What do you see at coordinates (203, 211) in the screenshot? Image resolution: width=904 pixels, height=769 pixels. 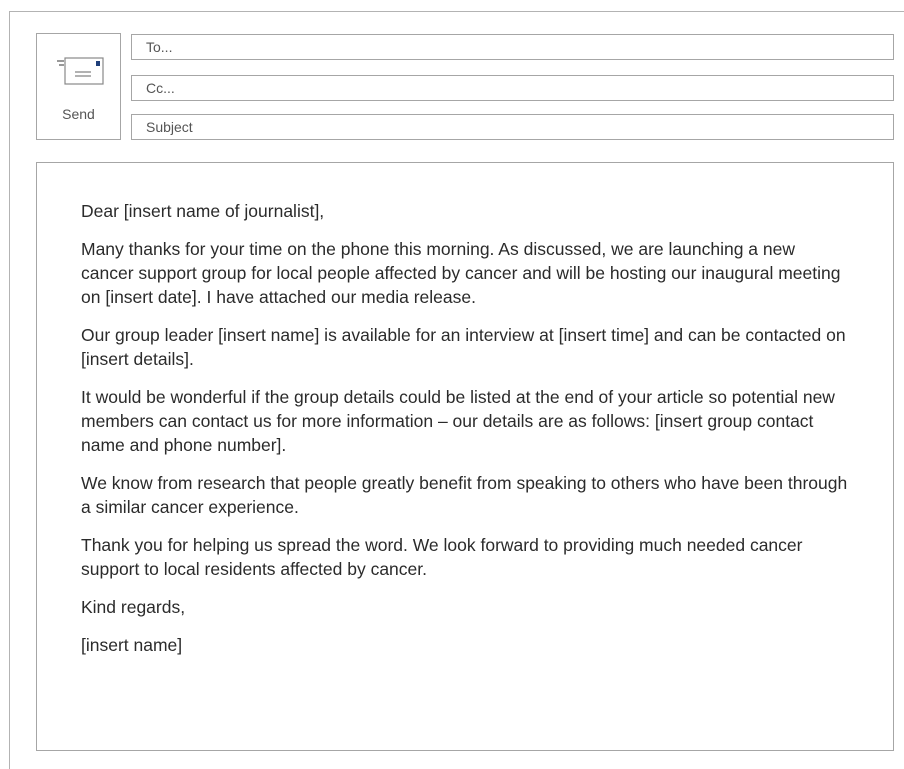 I see `message-greeting: Dear [insert name of journalist],` at bounding box center [203, 211].